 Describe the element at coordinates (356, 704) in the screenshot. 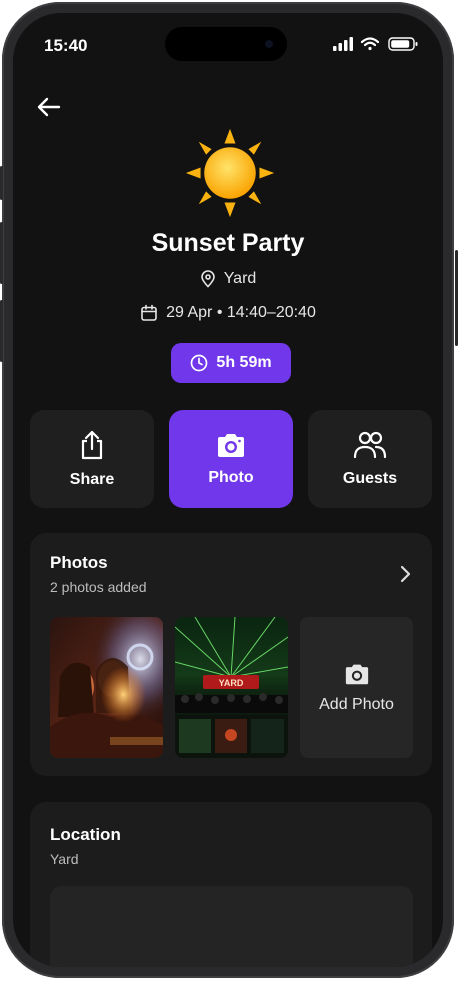

I see `add-photo-label: Add Photo` at that location.